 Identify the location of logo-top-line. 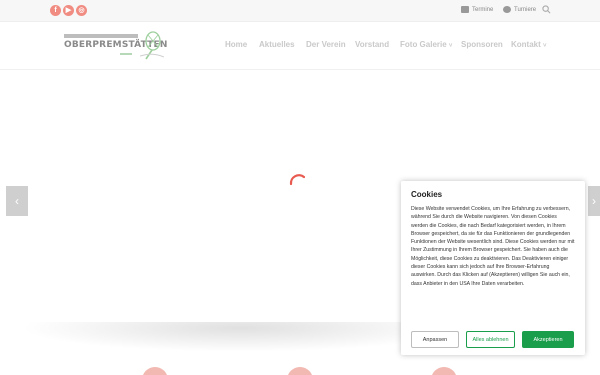
(101, 36).